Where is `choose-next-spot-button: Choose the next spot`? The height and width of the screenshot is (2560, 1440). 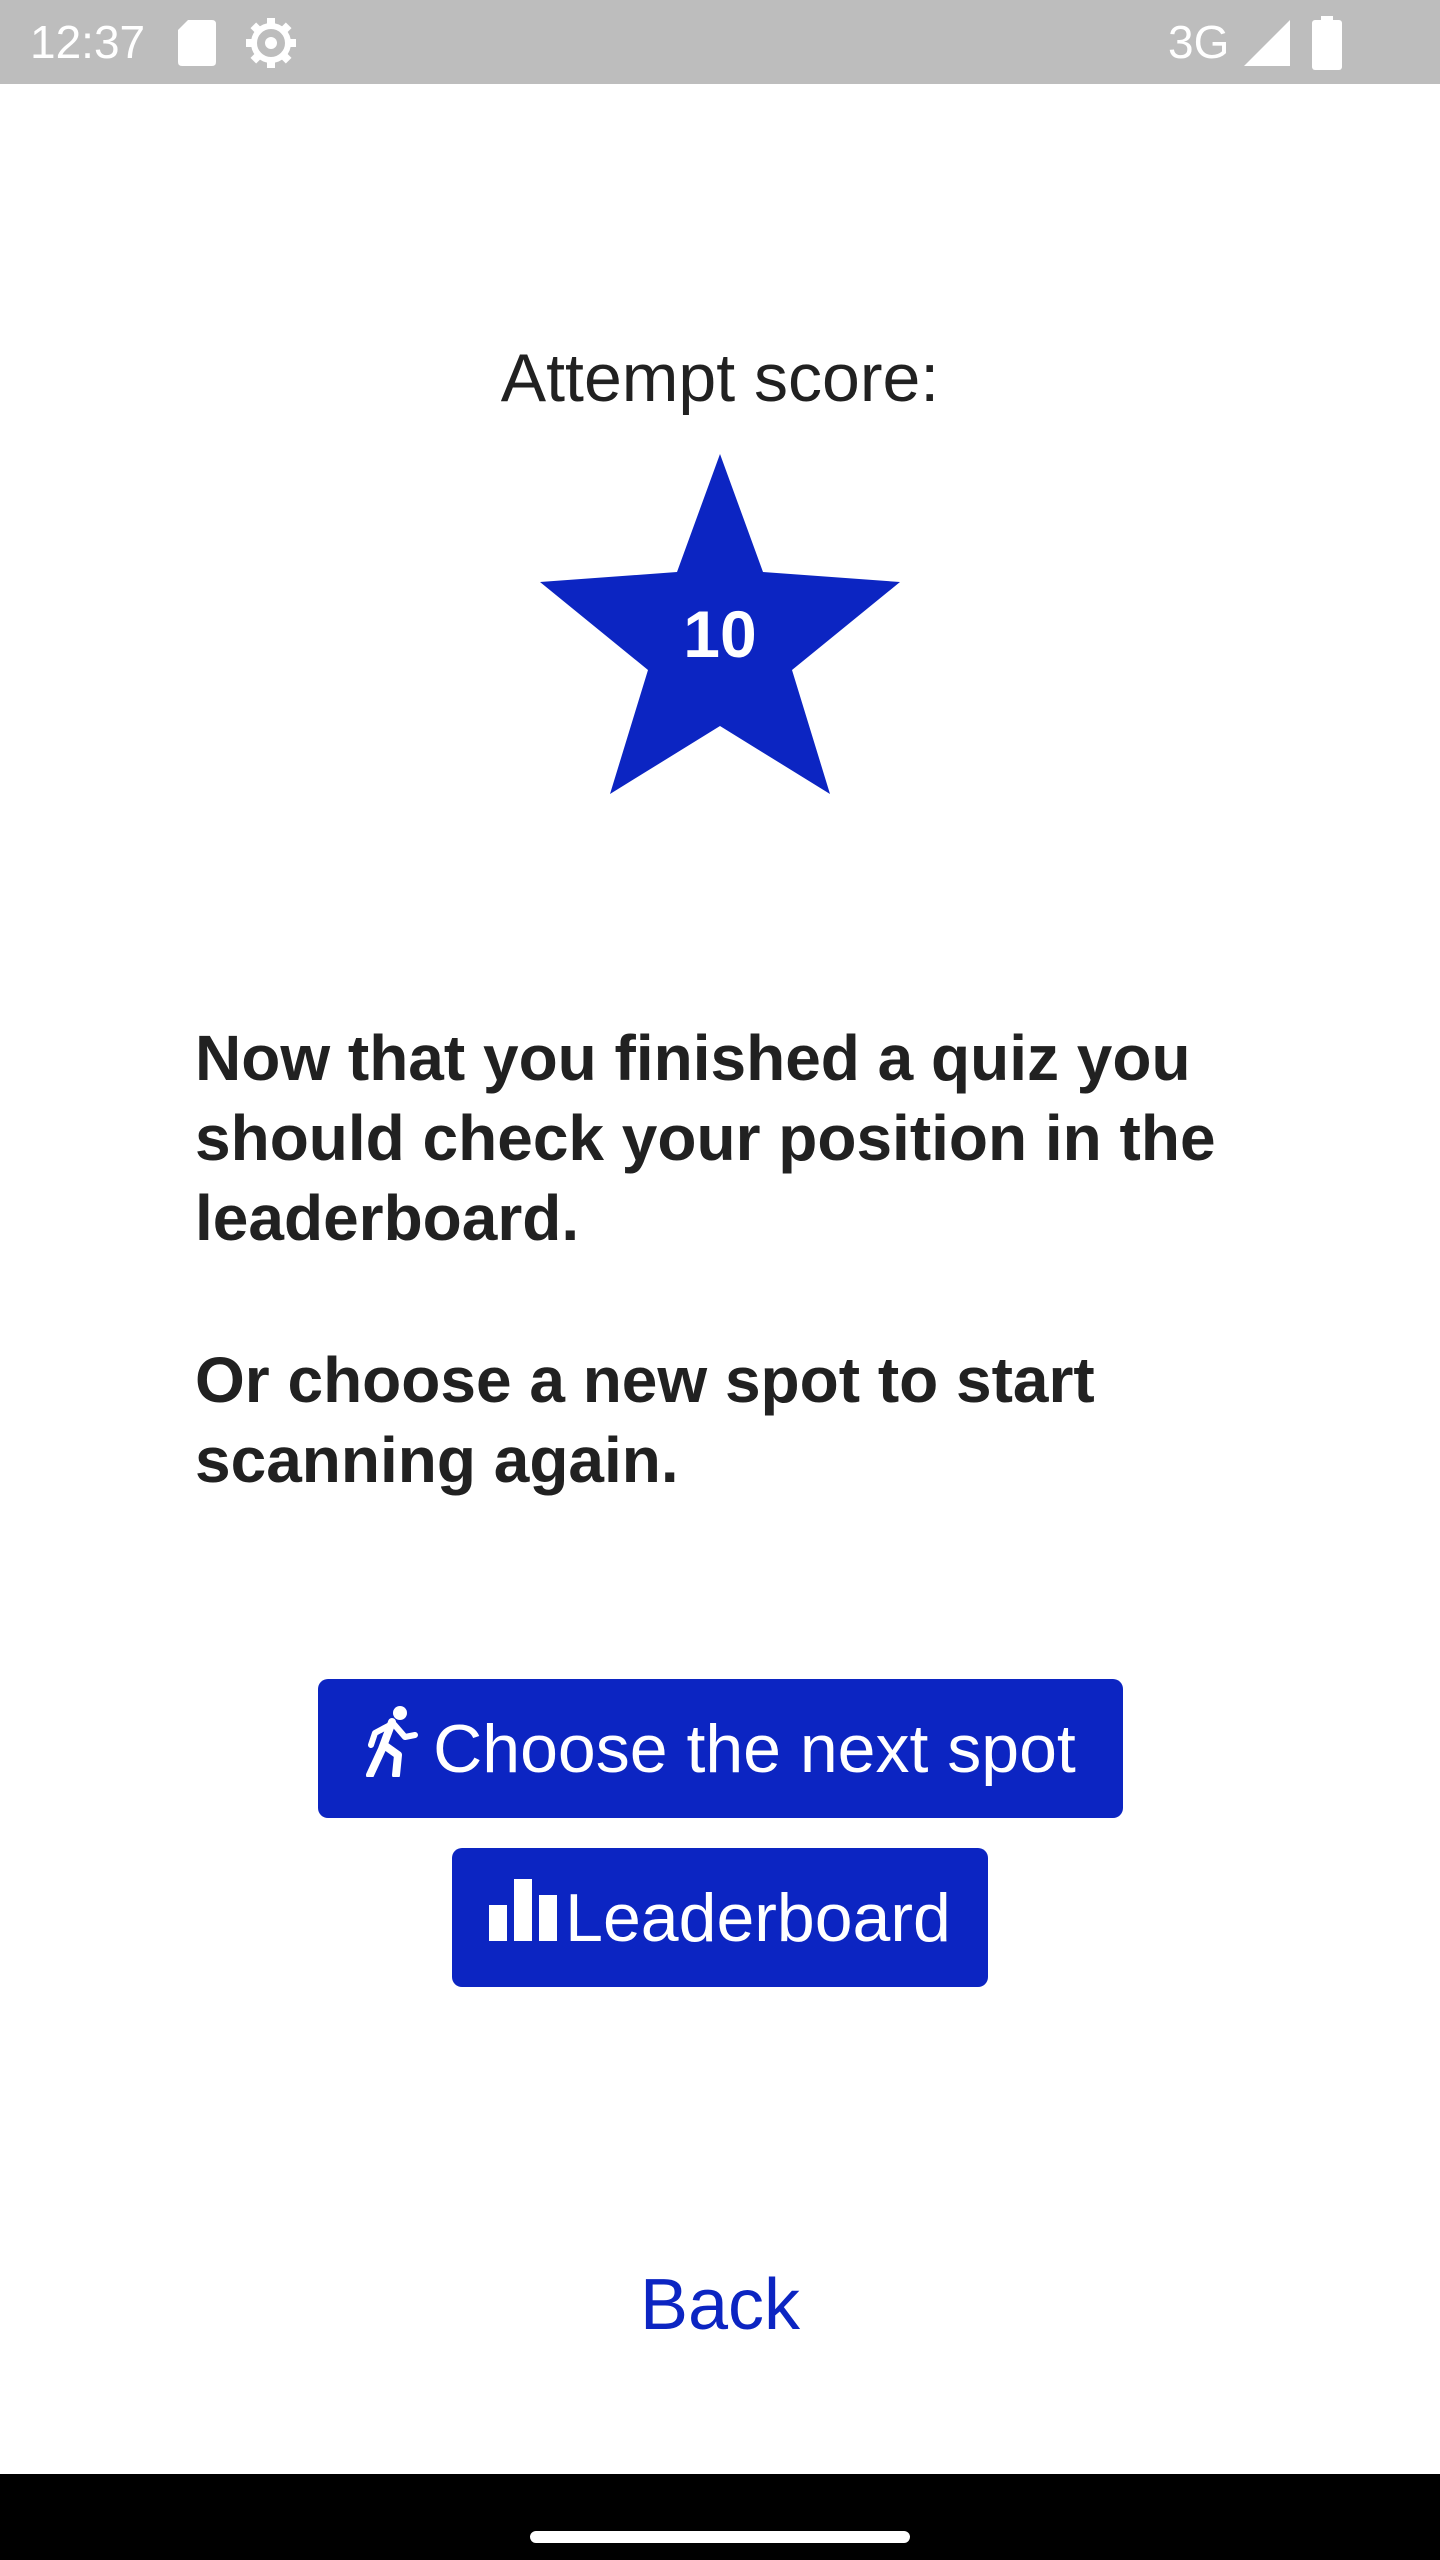
choose-next-spot-button: Choose the next spot is located at coordinates (720, 1748).